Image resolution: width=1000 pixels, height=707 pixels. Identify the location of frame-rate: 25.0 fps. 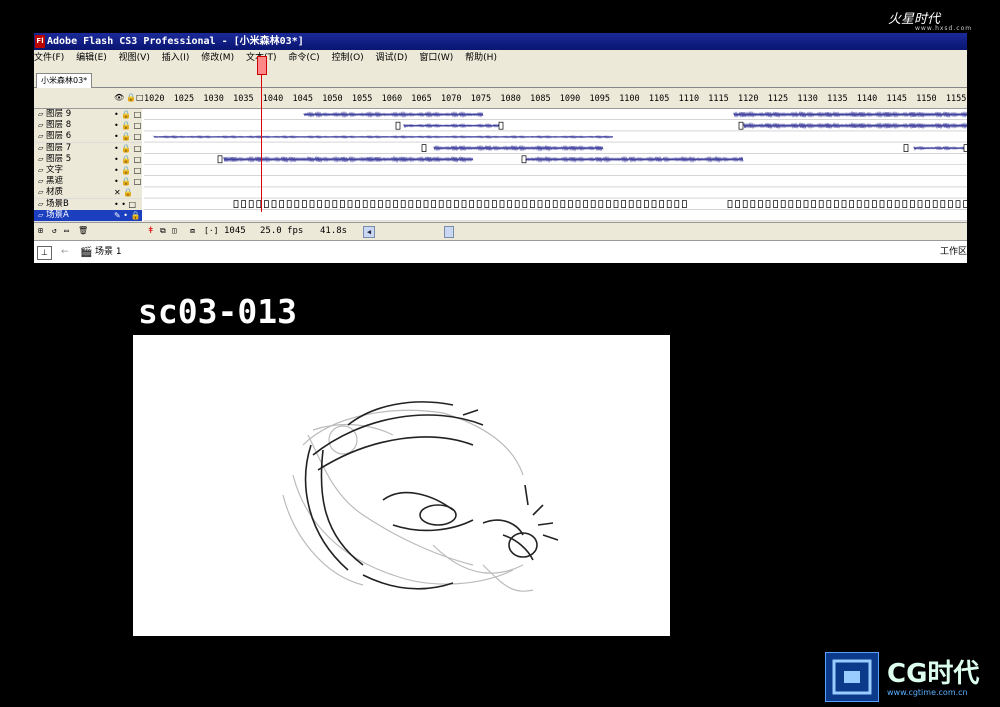
(281, 231).